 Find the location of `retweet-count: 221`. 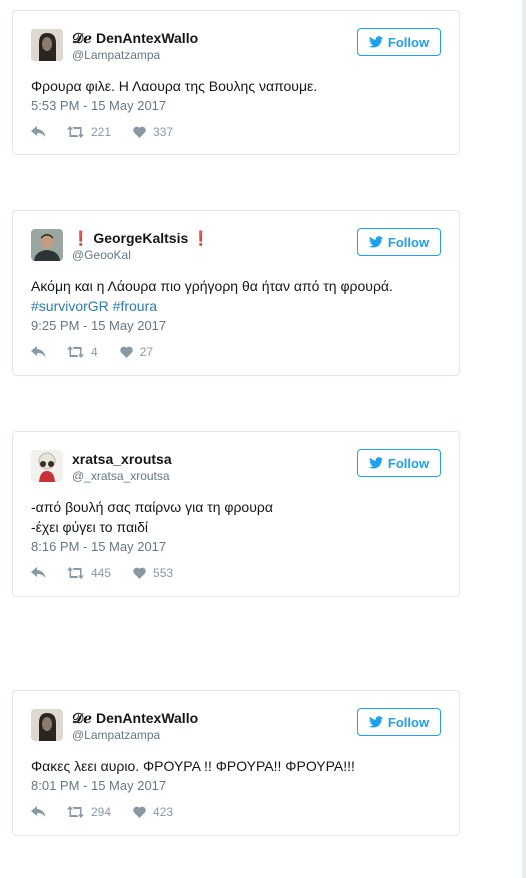

retweet-count: 221 is located at coordinates (101, 132).